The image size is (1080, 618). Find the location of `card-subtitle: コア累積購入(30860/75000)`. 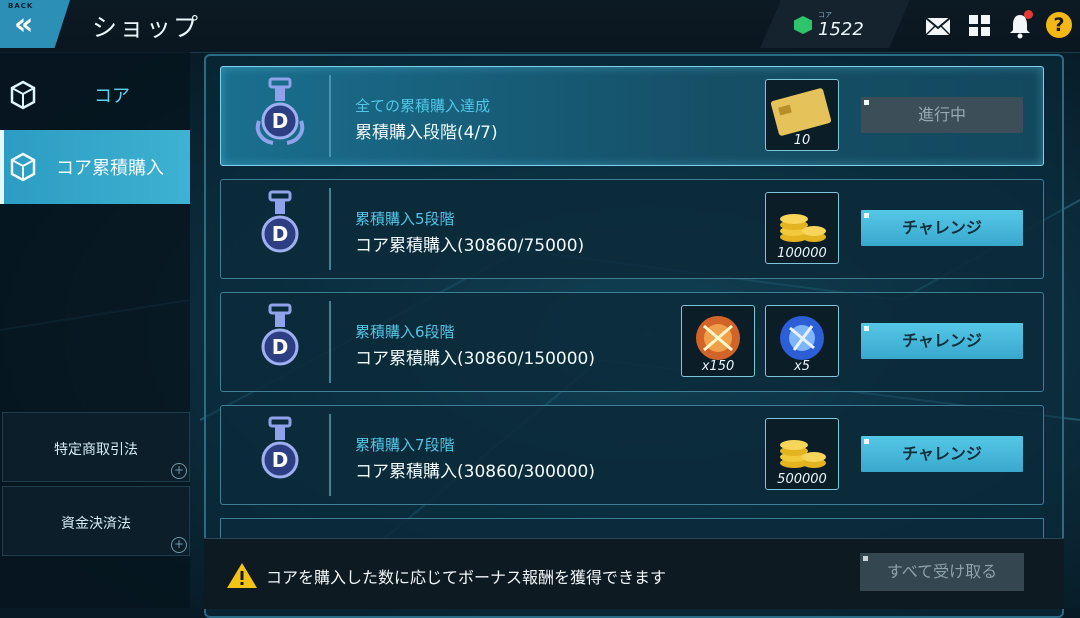

card-subtitle: コア累積購入(30860/75000) is located at coordinates (470, 246).